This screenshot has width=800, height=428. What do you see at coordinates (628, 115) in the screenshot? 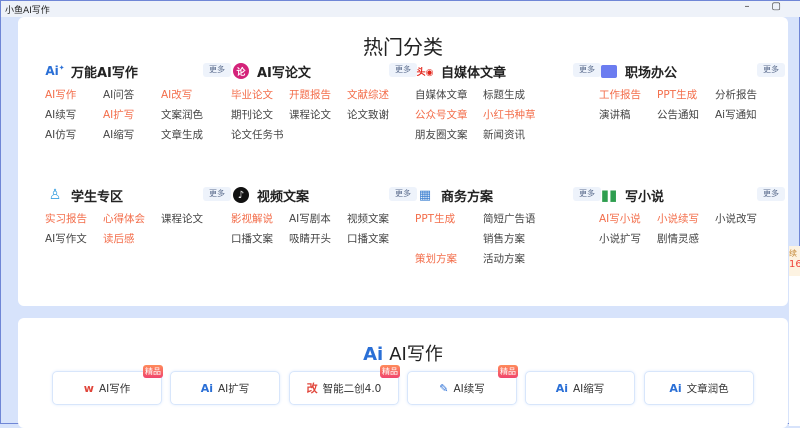
I see `category-item: 演讲稿` at bounding box center [628, 115].